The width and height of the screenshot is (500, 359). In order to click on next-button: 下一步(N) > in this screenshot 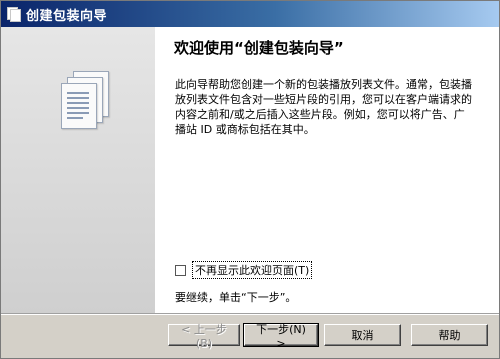, I will do `click(281, 336)`.